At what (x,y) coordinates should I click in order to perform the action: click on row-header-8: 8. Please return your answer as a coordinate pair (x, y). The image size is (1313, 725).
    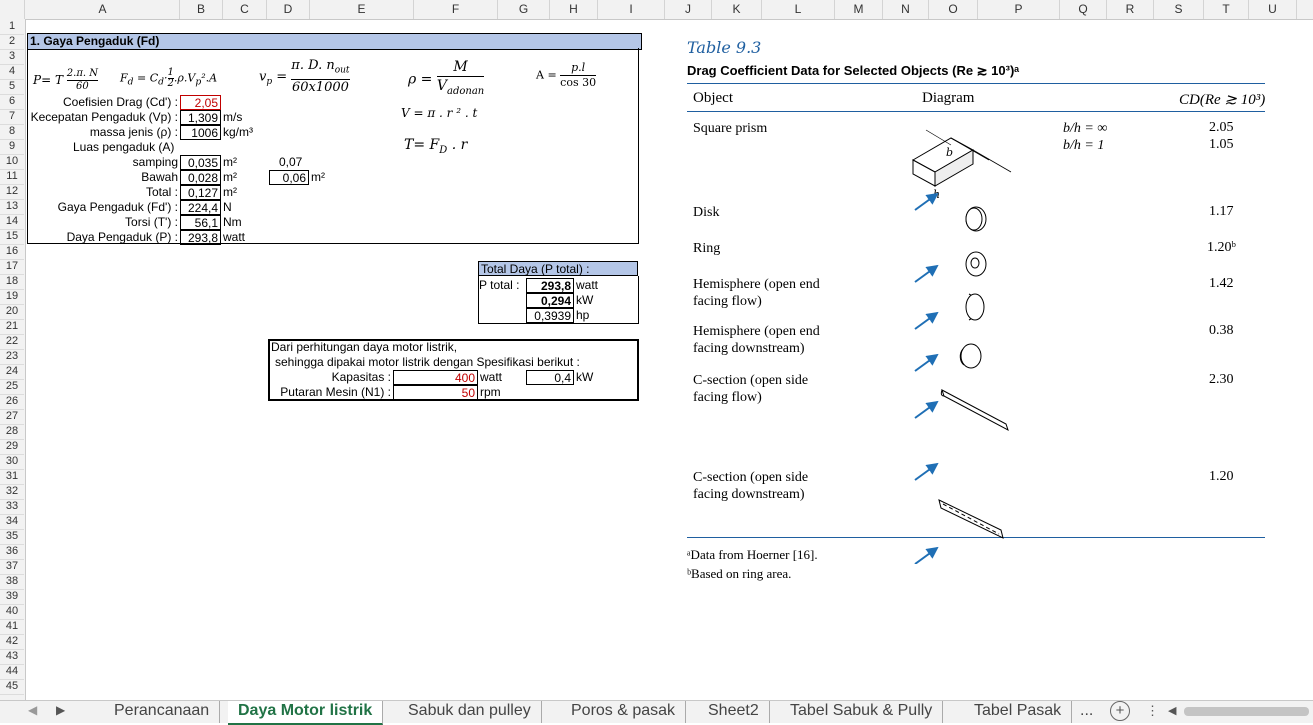
    Looking at the image, I should click on (12, 132).